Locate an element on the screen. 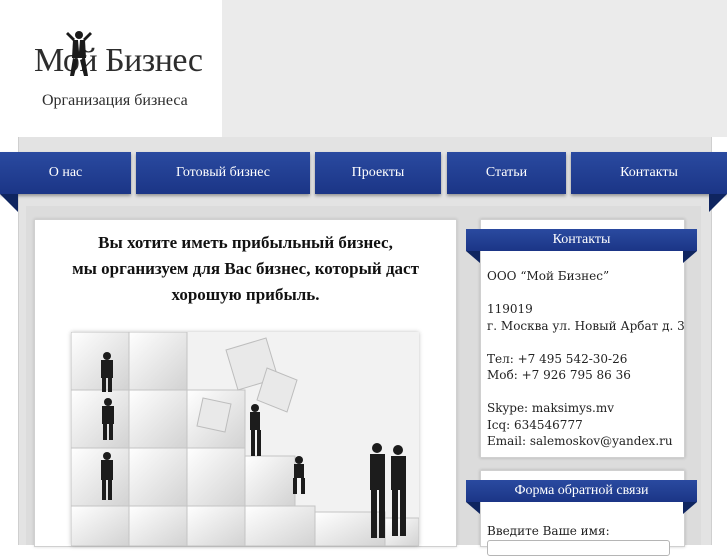 Image resolution: width=727 pixels, height=556 pixels. nav-fold-right is located at coordinates (718, 203).